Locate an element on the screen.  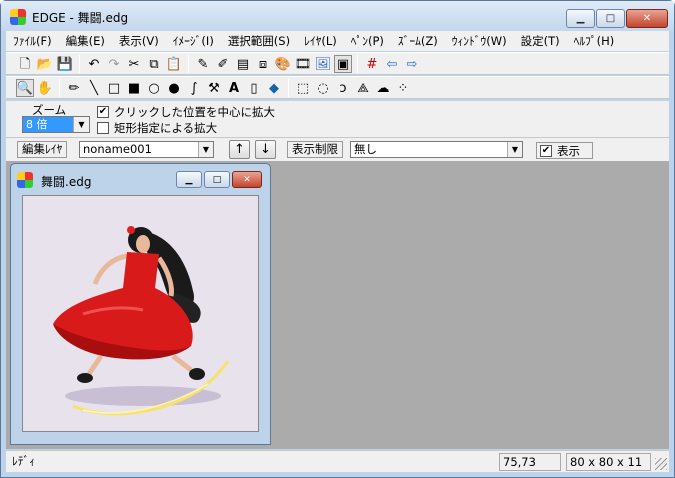
magic-select-icon: ⁘ is located at coordinates (403, 88).